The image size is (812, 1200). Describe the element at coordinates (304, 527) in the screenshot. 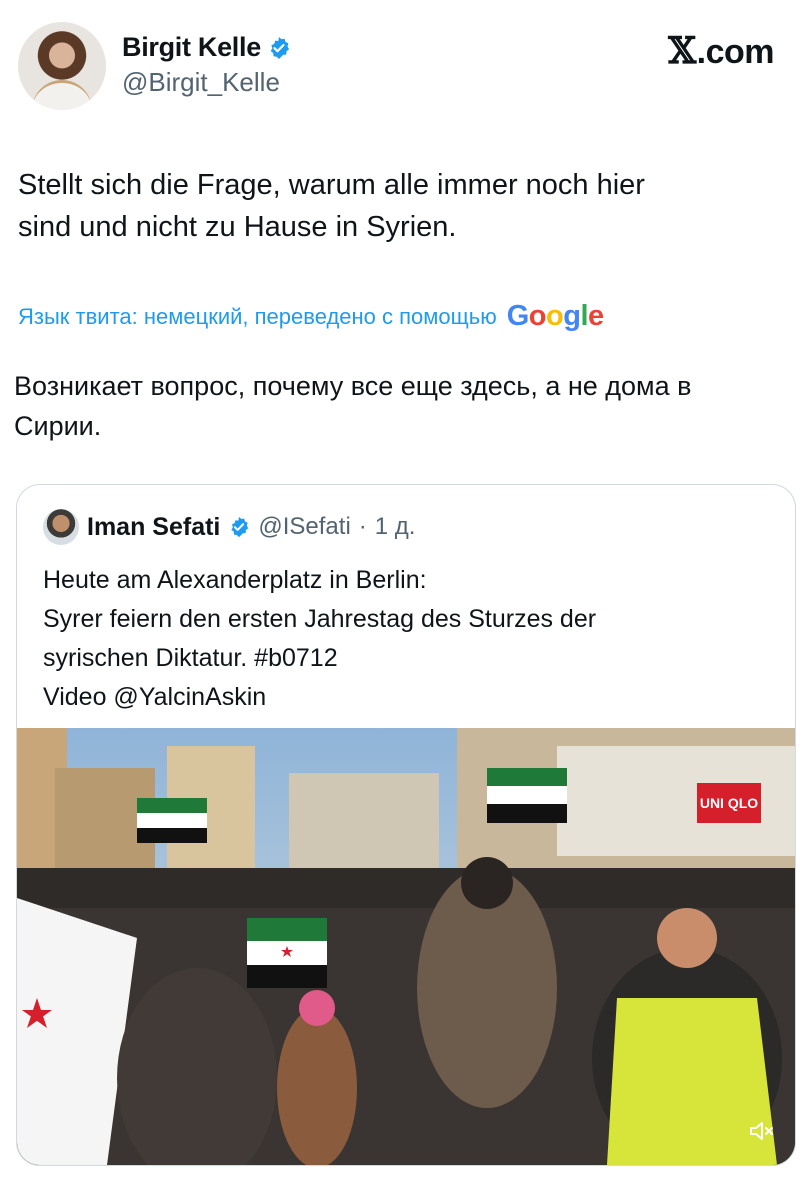

I see `quoted-author-handle: @ISefati` at that location.